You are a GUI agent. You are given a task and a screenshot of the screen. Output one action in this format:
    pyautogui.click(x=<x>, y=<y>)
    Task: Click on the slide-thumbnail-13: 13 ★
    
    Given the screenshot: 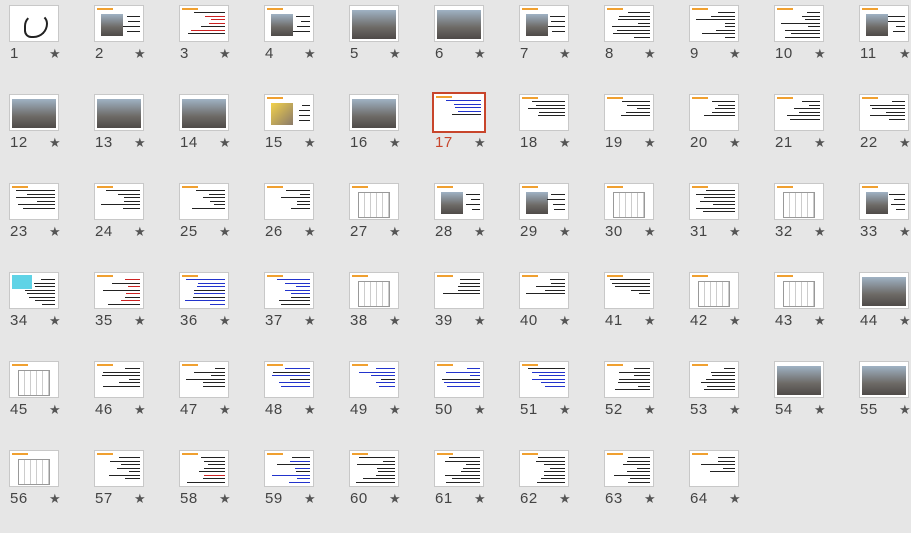 What is the action you would take?
    pyautogui.click(x=127, y=133)
    